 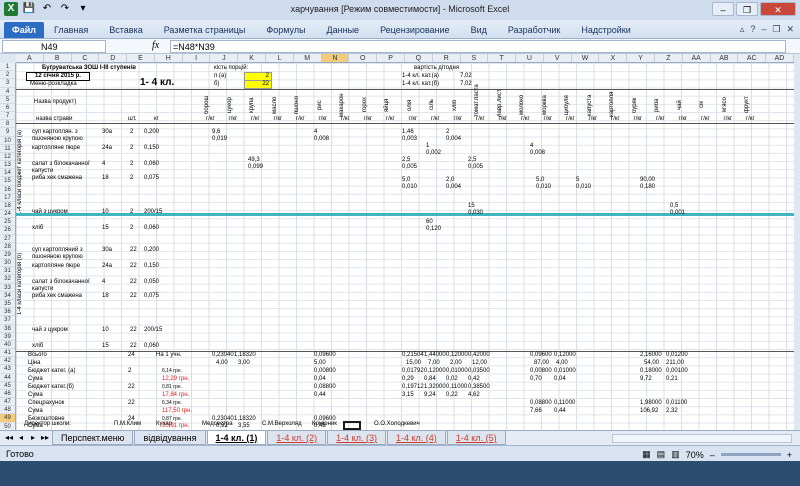 What do you see at coordinates (415, 30) in the screenshot?
I see `tab-review: Рецензирование` at bounding box center [415, 30].